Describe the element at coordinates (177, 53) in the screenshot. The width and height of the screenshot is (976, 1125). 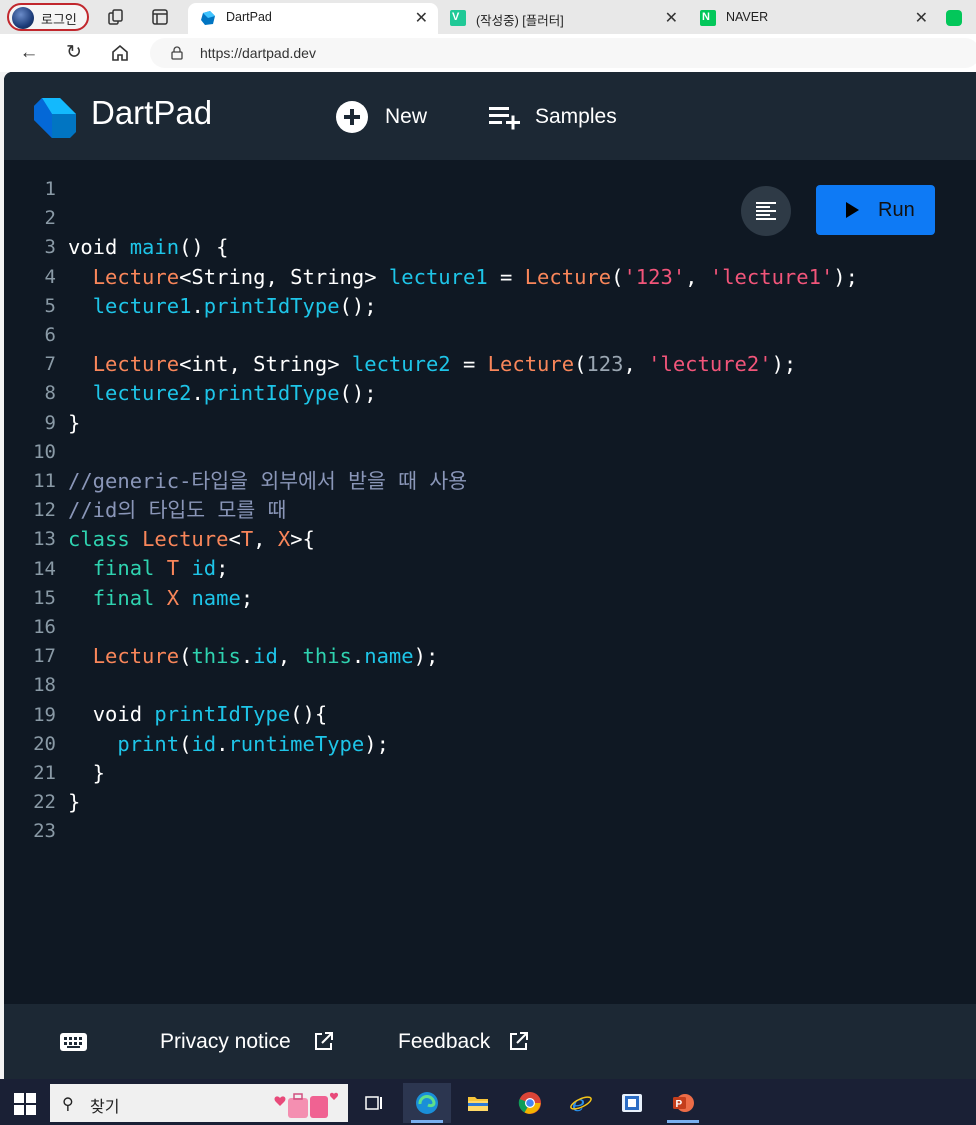
I see `lock-icon` at that location.